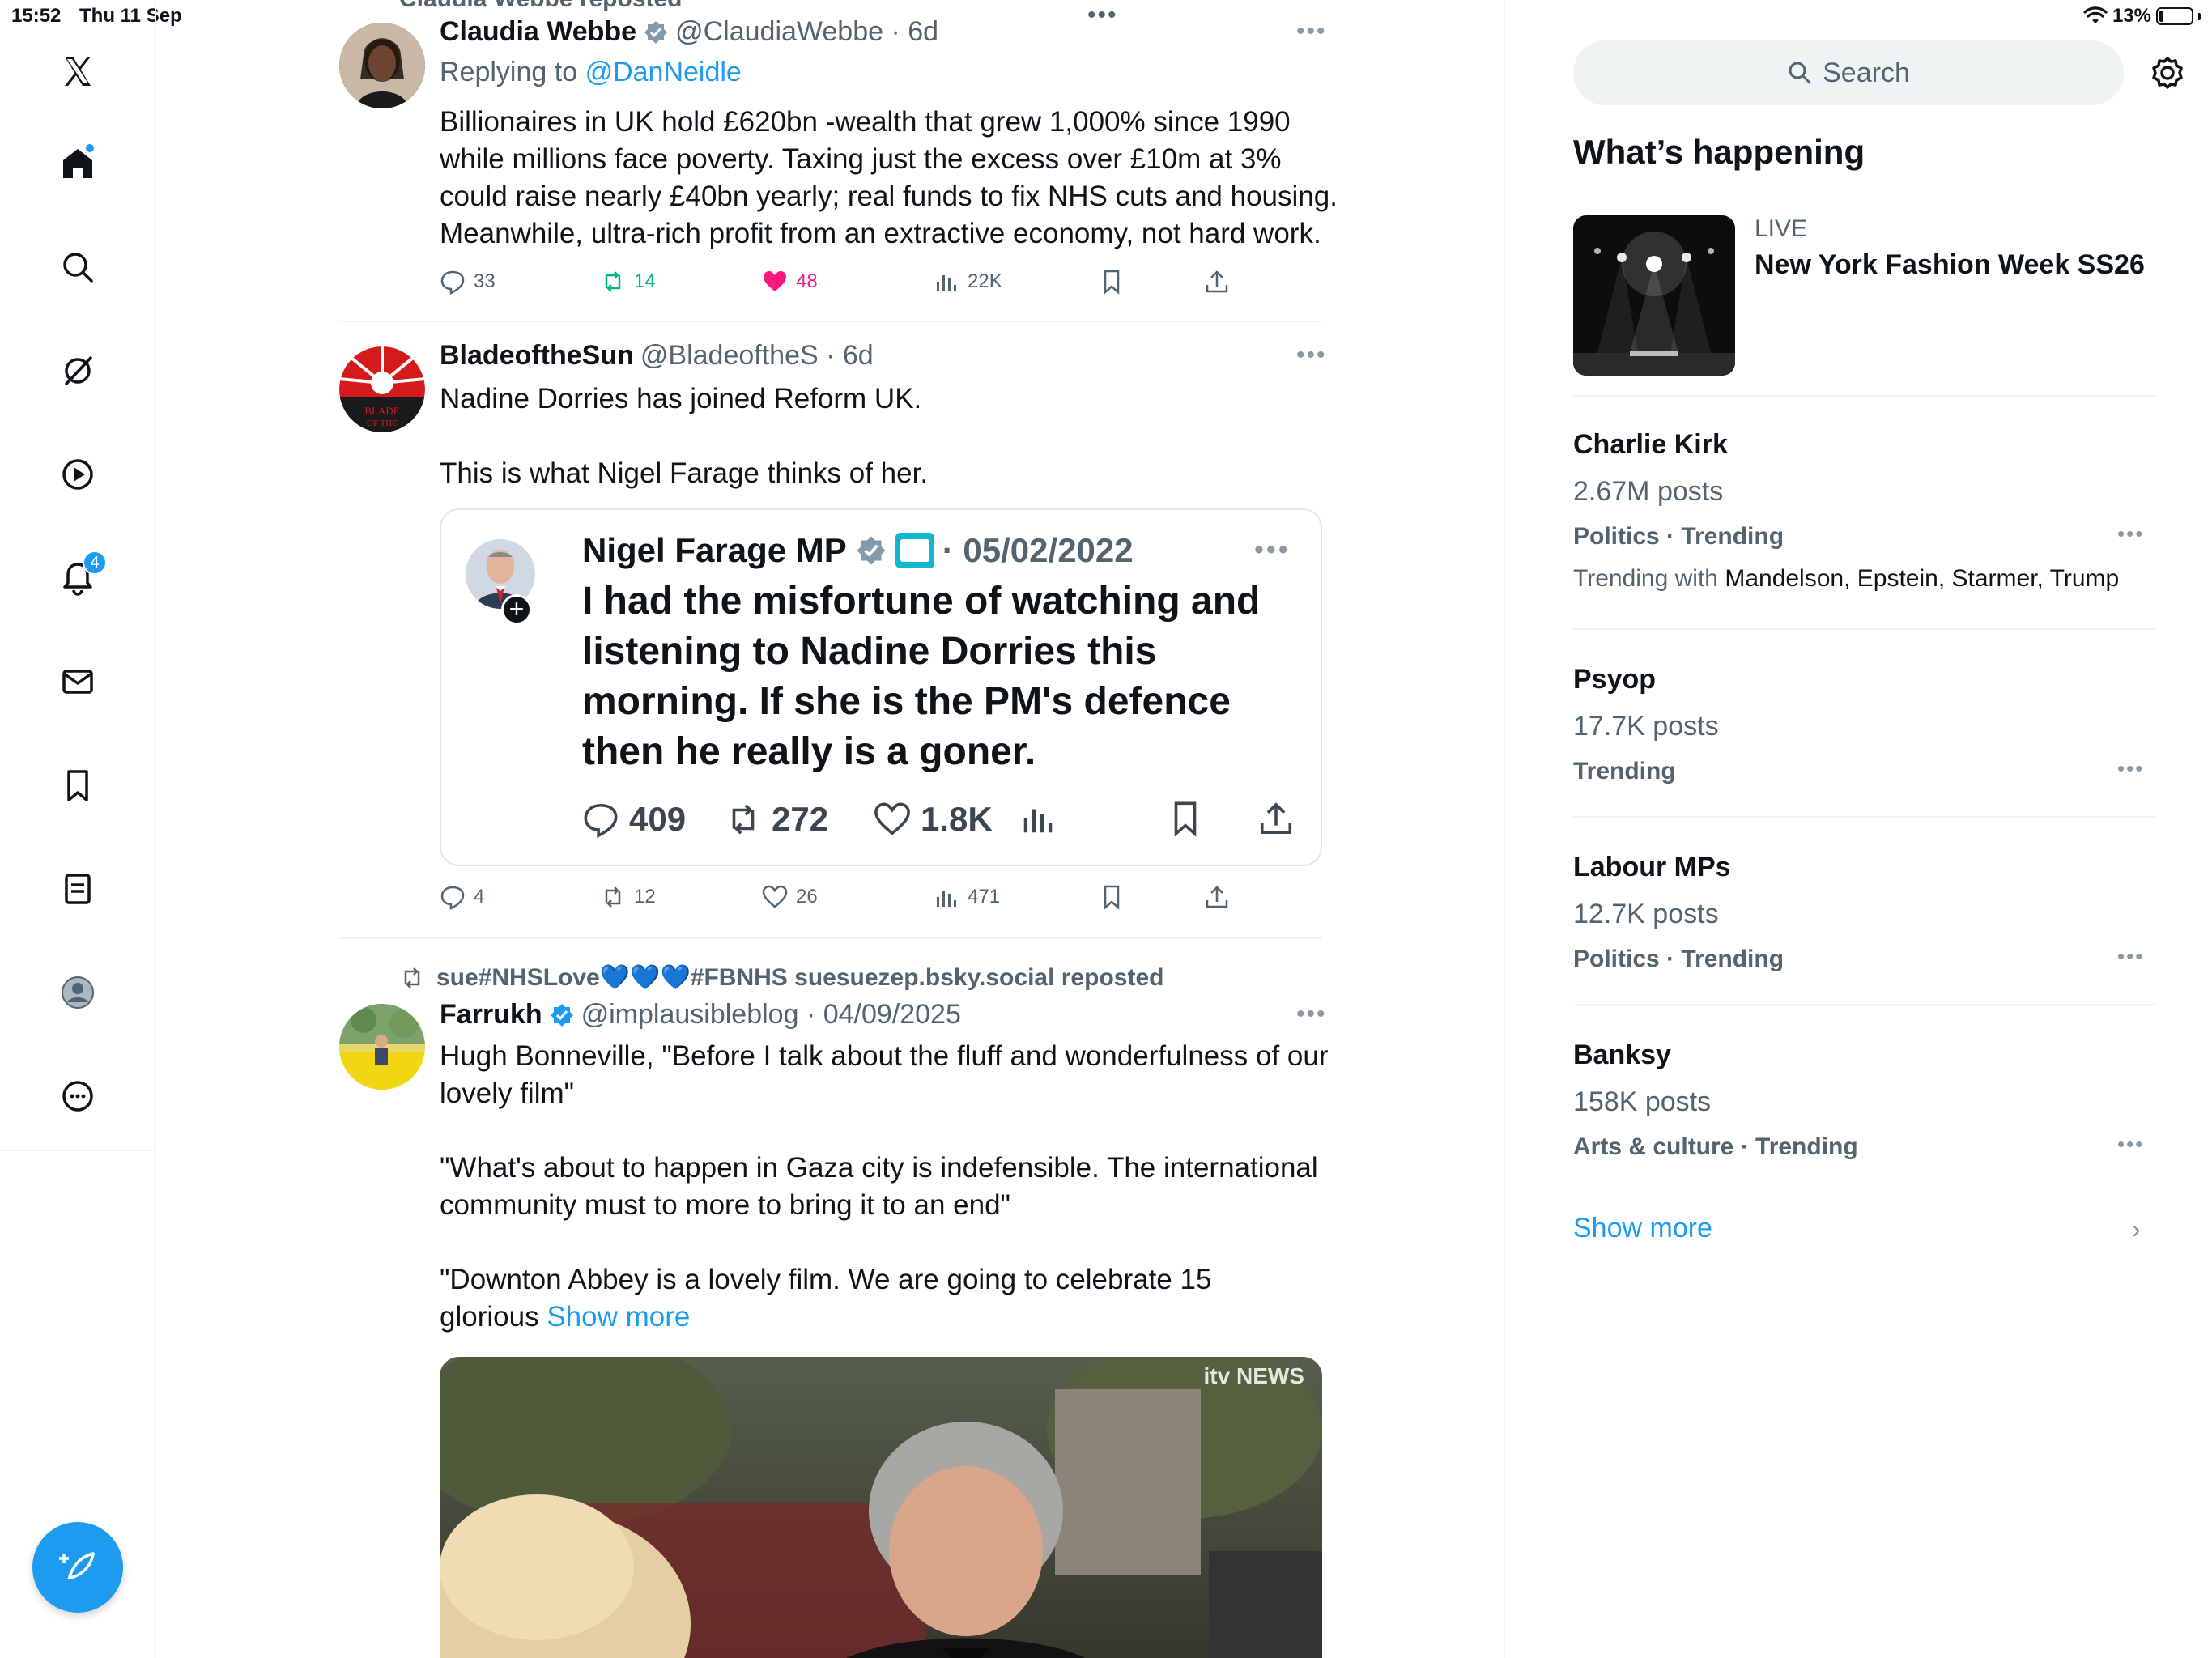 This screenshot has height=1658, width=2212. What do you see at coordinates (831, 321) in the screenshot?
I see `tweet-divider` at bounding box center [831, 321].